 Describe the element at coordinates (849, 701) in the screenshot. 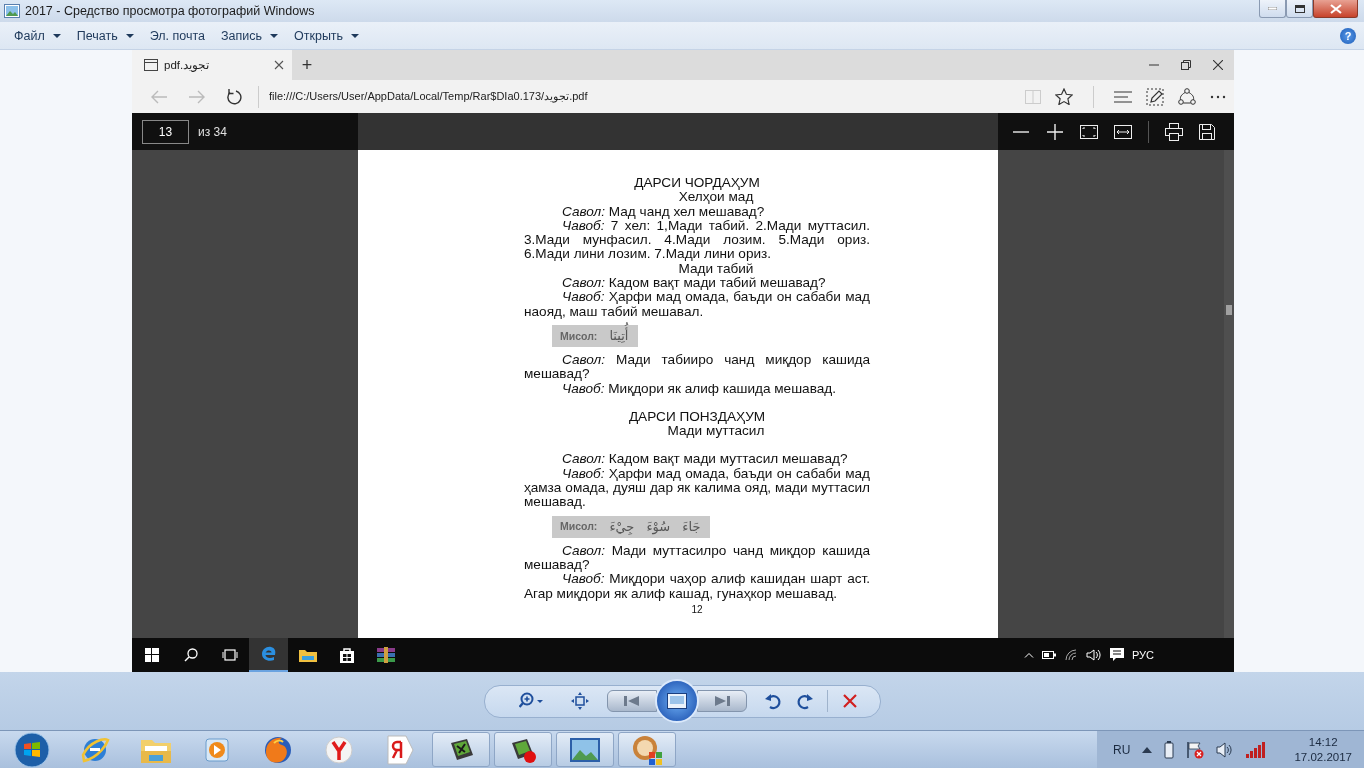

I see `delete-x-icon` at that location.